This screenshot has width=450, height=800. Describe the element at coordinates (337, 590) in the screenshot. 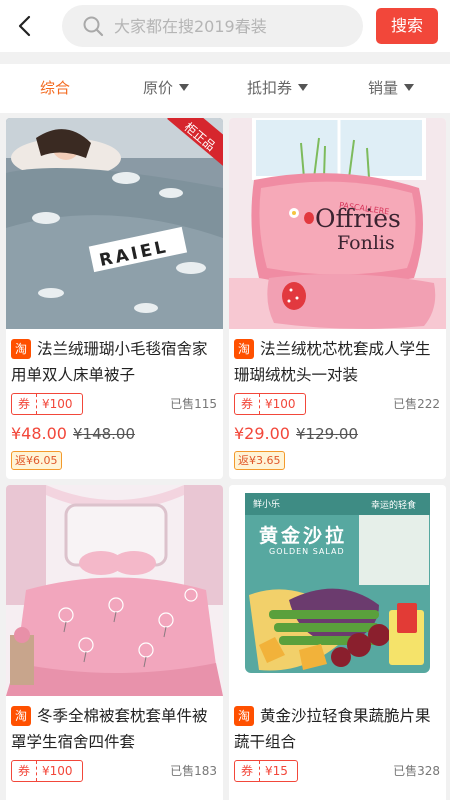

I see `product-image-salad: 鲜小乐 幸运的轻食 黄金沙拉 GOLDEN SALAD` at that location.